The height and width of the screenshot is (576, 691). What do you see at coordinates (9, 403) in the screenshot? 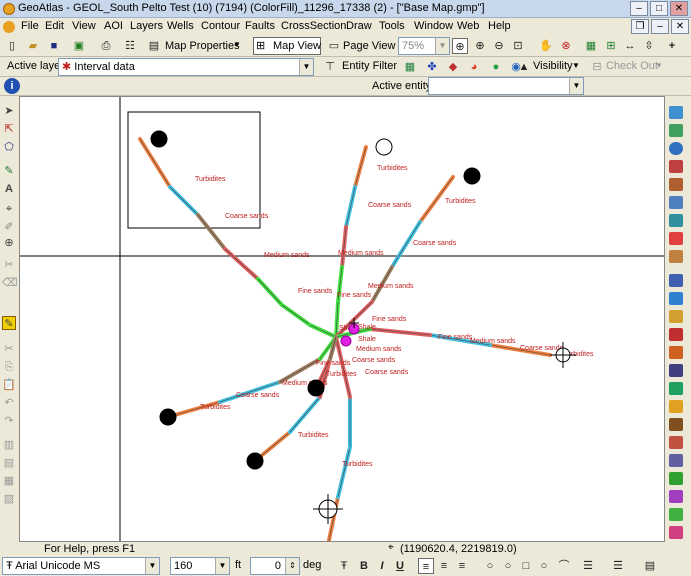
I see `undo-icon: ↶` at bounding box center [9, 403].